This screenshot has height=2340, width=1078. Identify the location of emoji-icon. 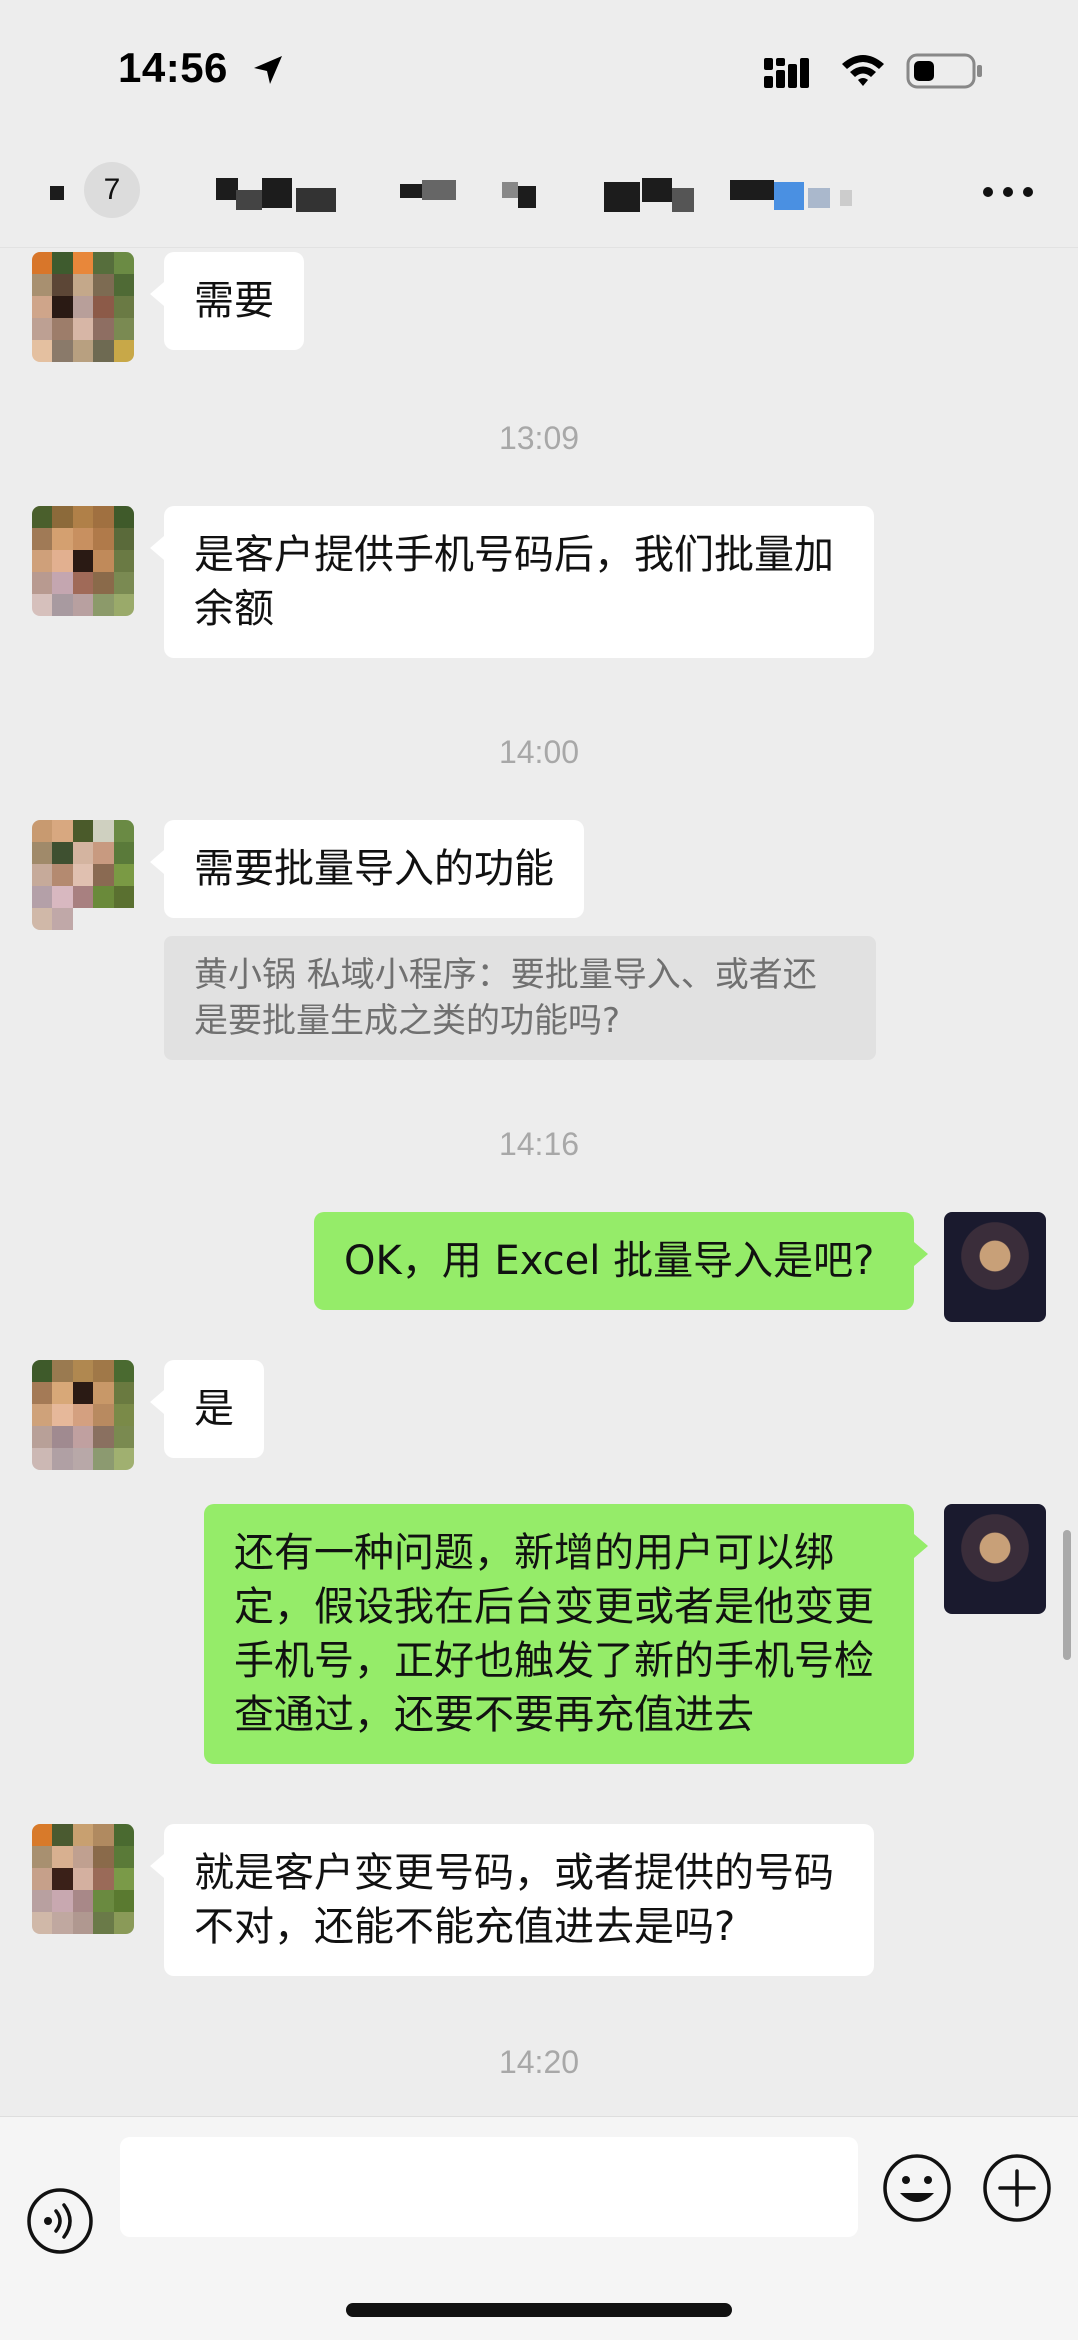
(917, 2188).